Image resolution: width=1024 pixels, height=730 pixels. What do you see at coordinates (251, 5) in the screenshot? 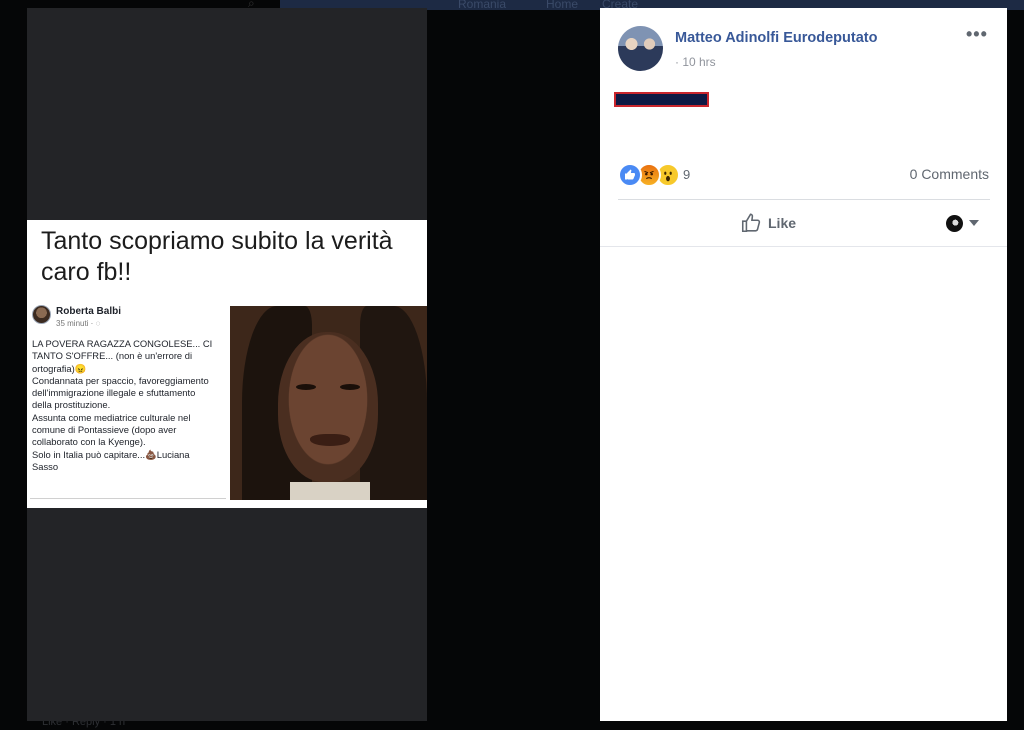
I see `search-icon: ⌕` at bounding box center [251, 5].